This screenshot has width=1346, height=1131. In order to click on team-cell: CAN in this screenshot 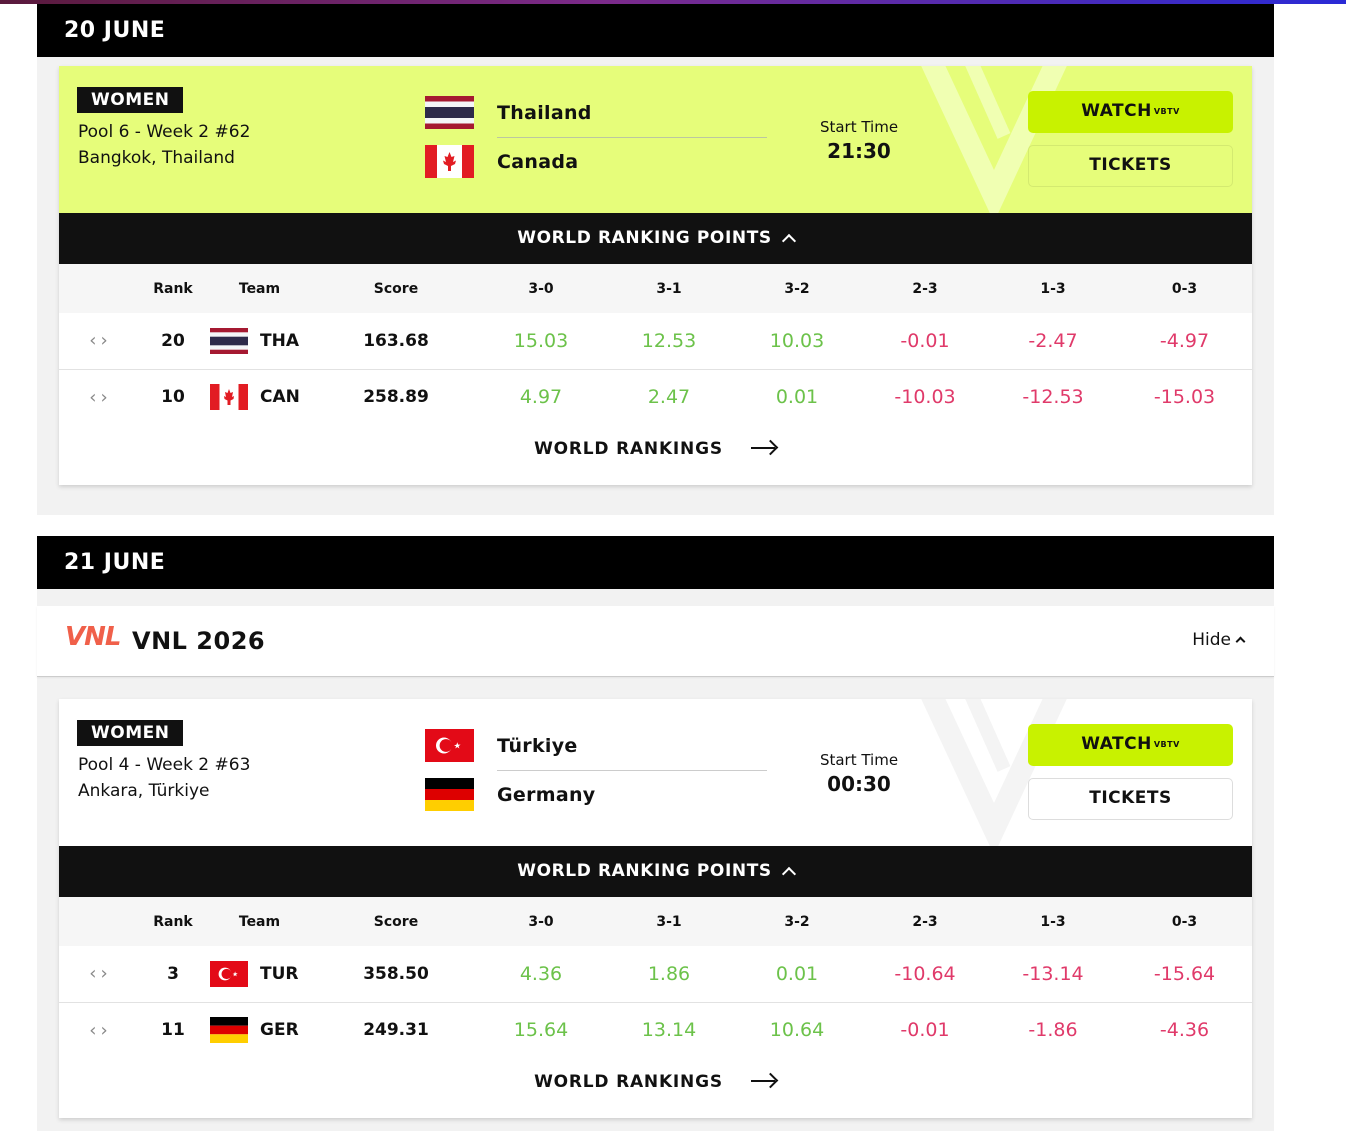, I will do `click(259, 397)`.